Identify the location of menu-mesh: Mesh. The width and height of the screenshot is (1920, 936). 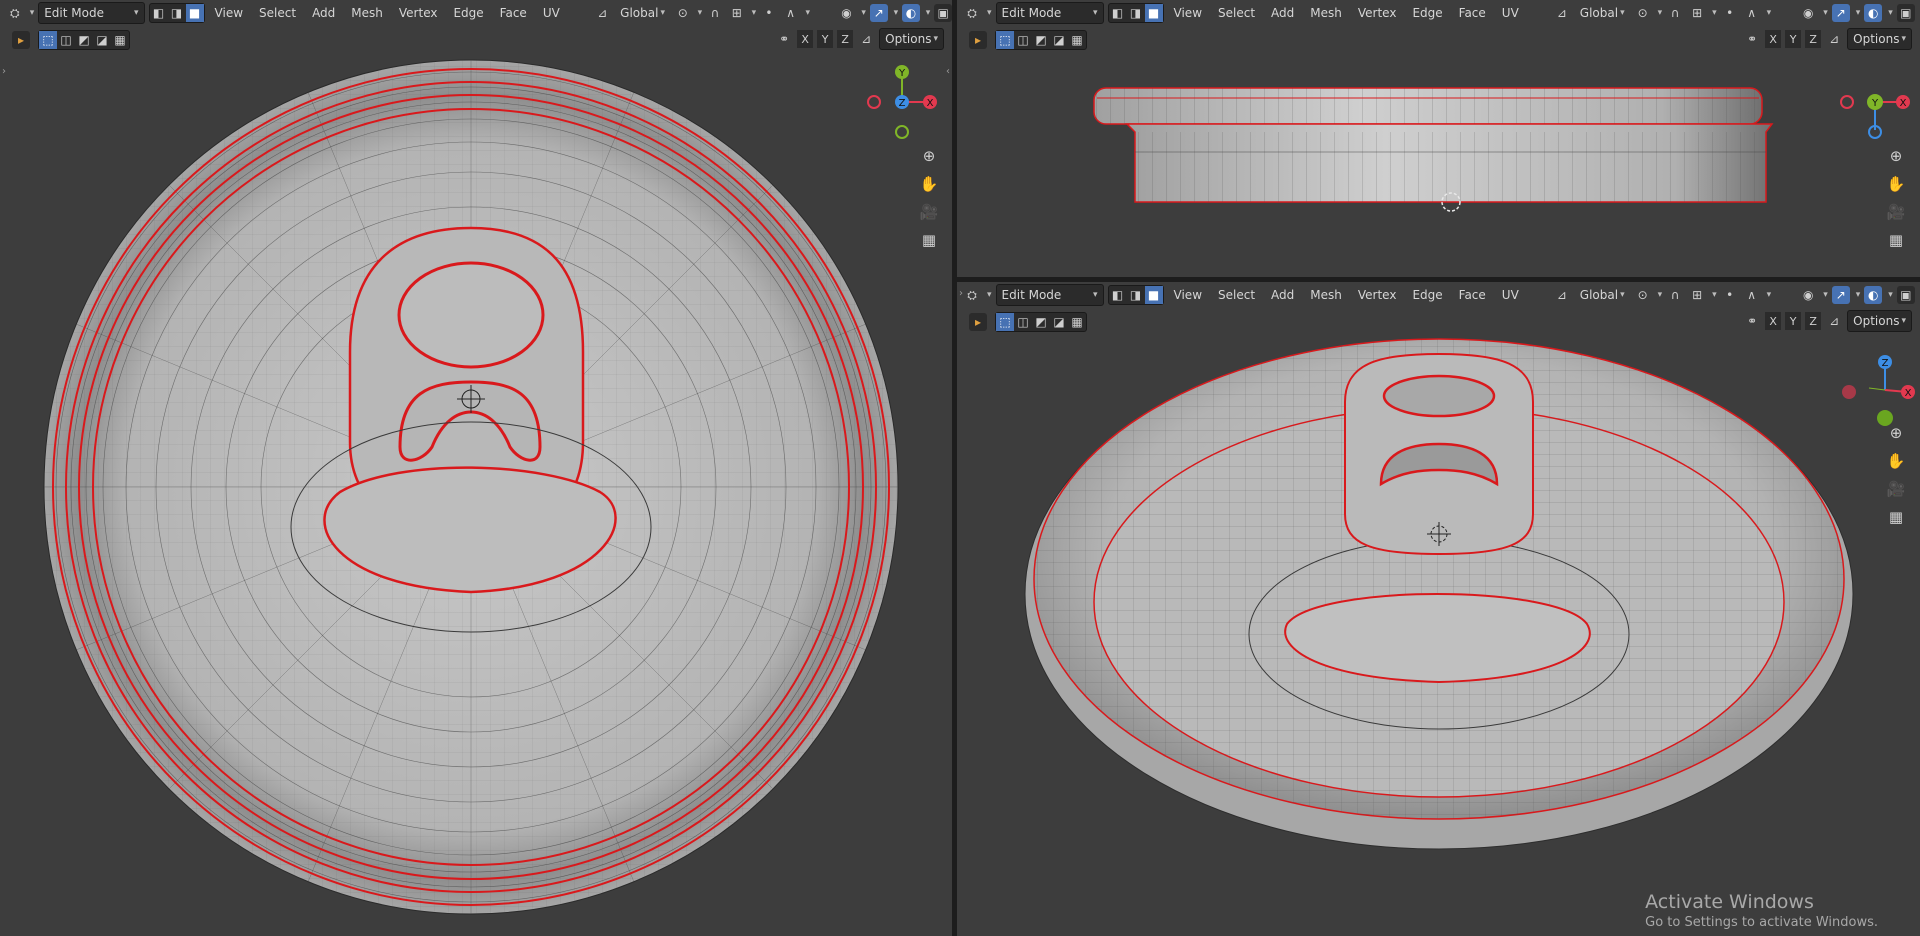
(367, 13).